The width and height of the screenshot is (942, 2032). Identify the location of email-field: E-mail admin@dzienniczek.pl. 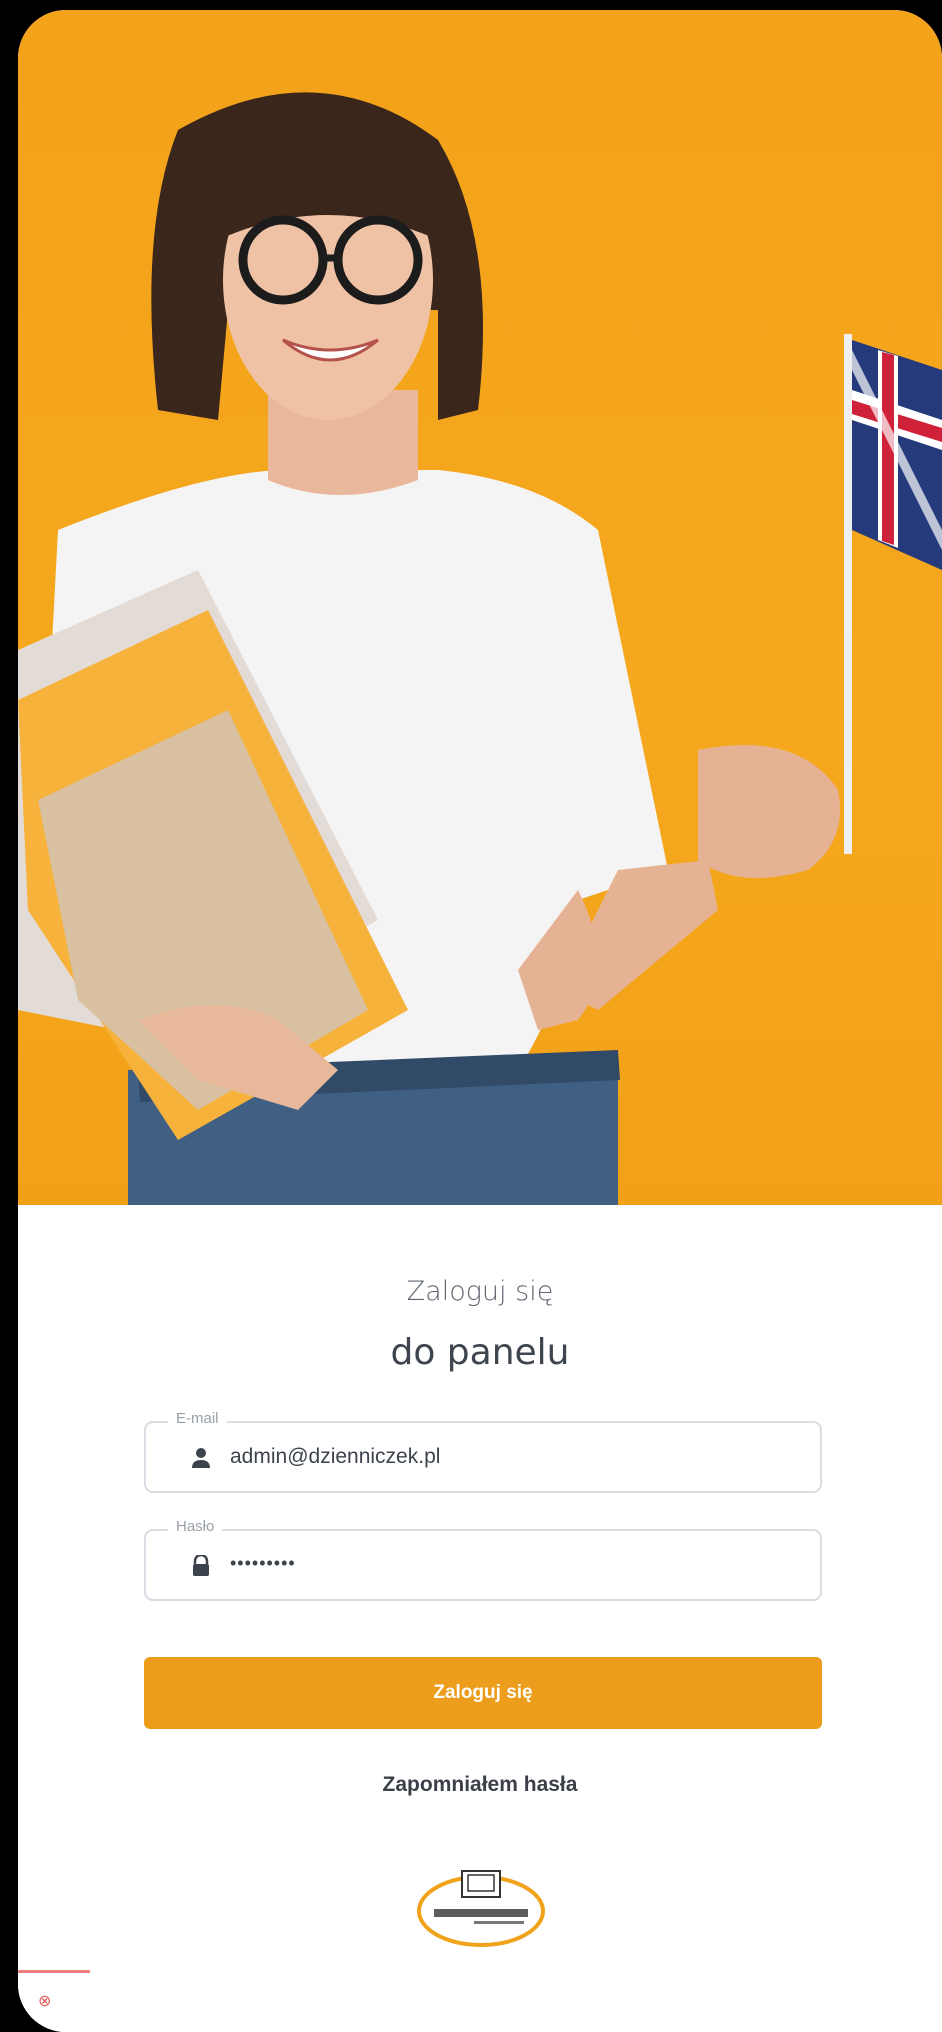
(483, 1451).